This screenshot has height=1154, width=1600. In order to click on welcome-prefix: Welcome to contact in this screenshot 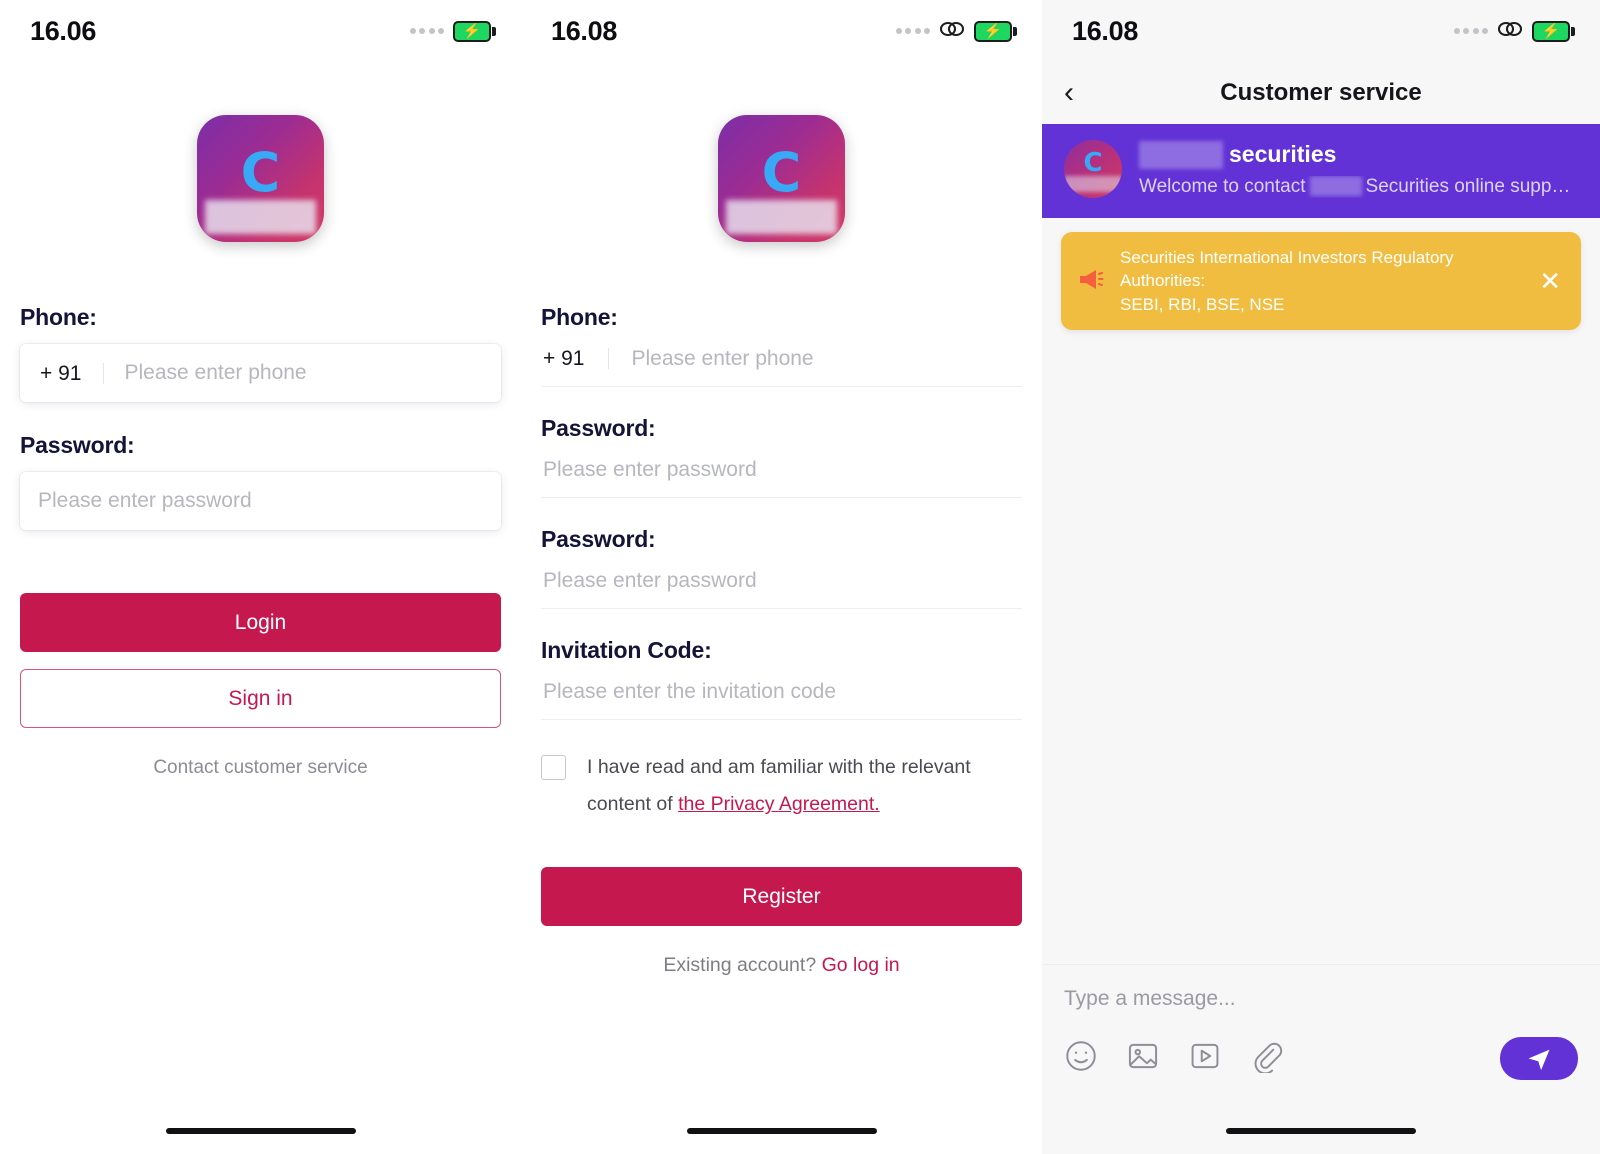, I will do `click(1222, 186)`.